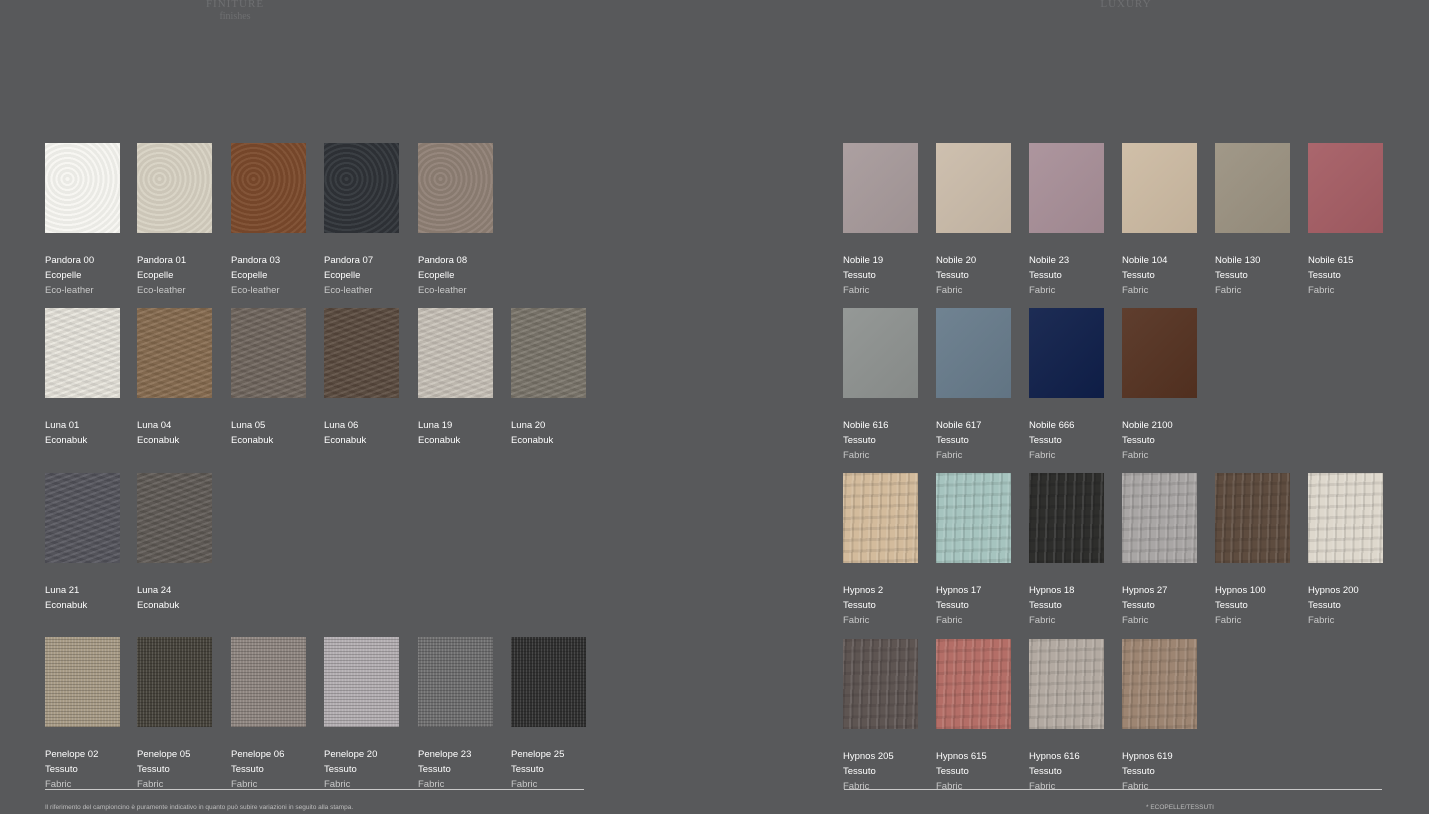 This screenshot has height=814, width=1429. I want to click on swatch-name: Luna 05, so click(248, 425).